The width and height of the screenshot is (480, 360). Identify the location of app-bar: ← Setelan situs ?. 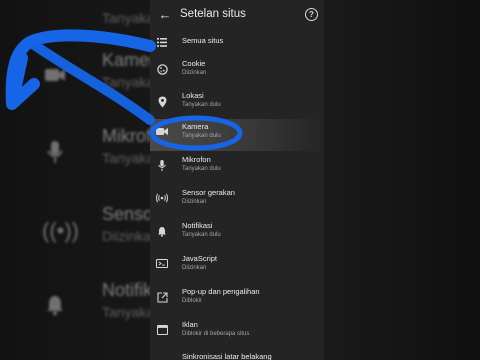
(237, 15).